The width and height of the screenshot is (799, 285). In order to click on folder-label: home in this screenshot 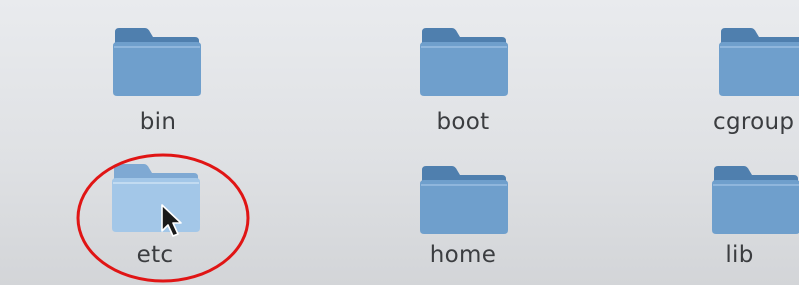, I will do `click(463, 255)`.